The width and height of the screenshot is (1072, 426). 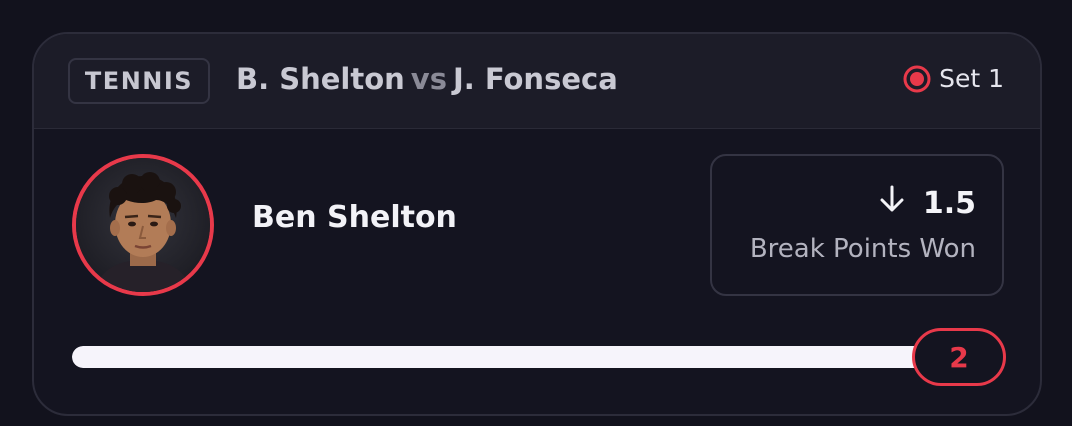 I want to click on stat-line-value: 1.5, so click(x=949, y=203).